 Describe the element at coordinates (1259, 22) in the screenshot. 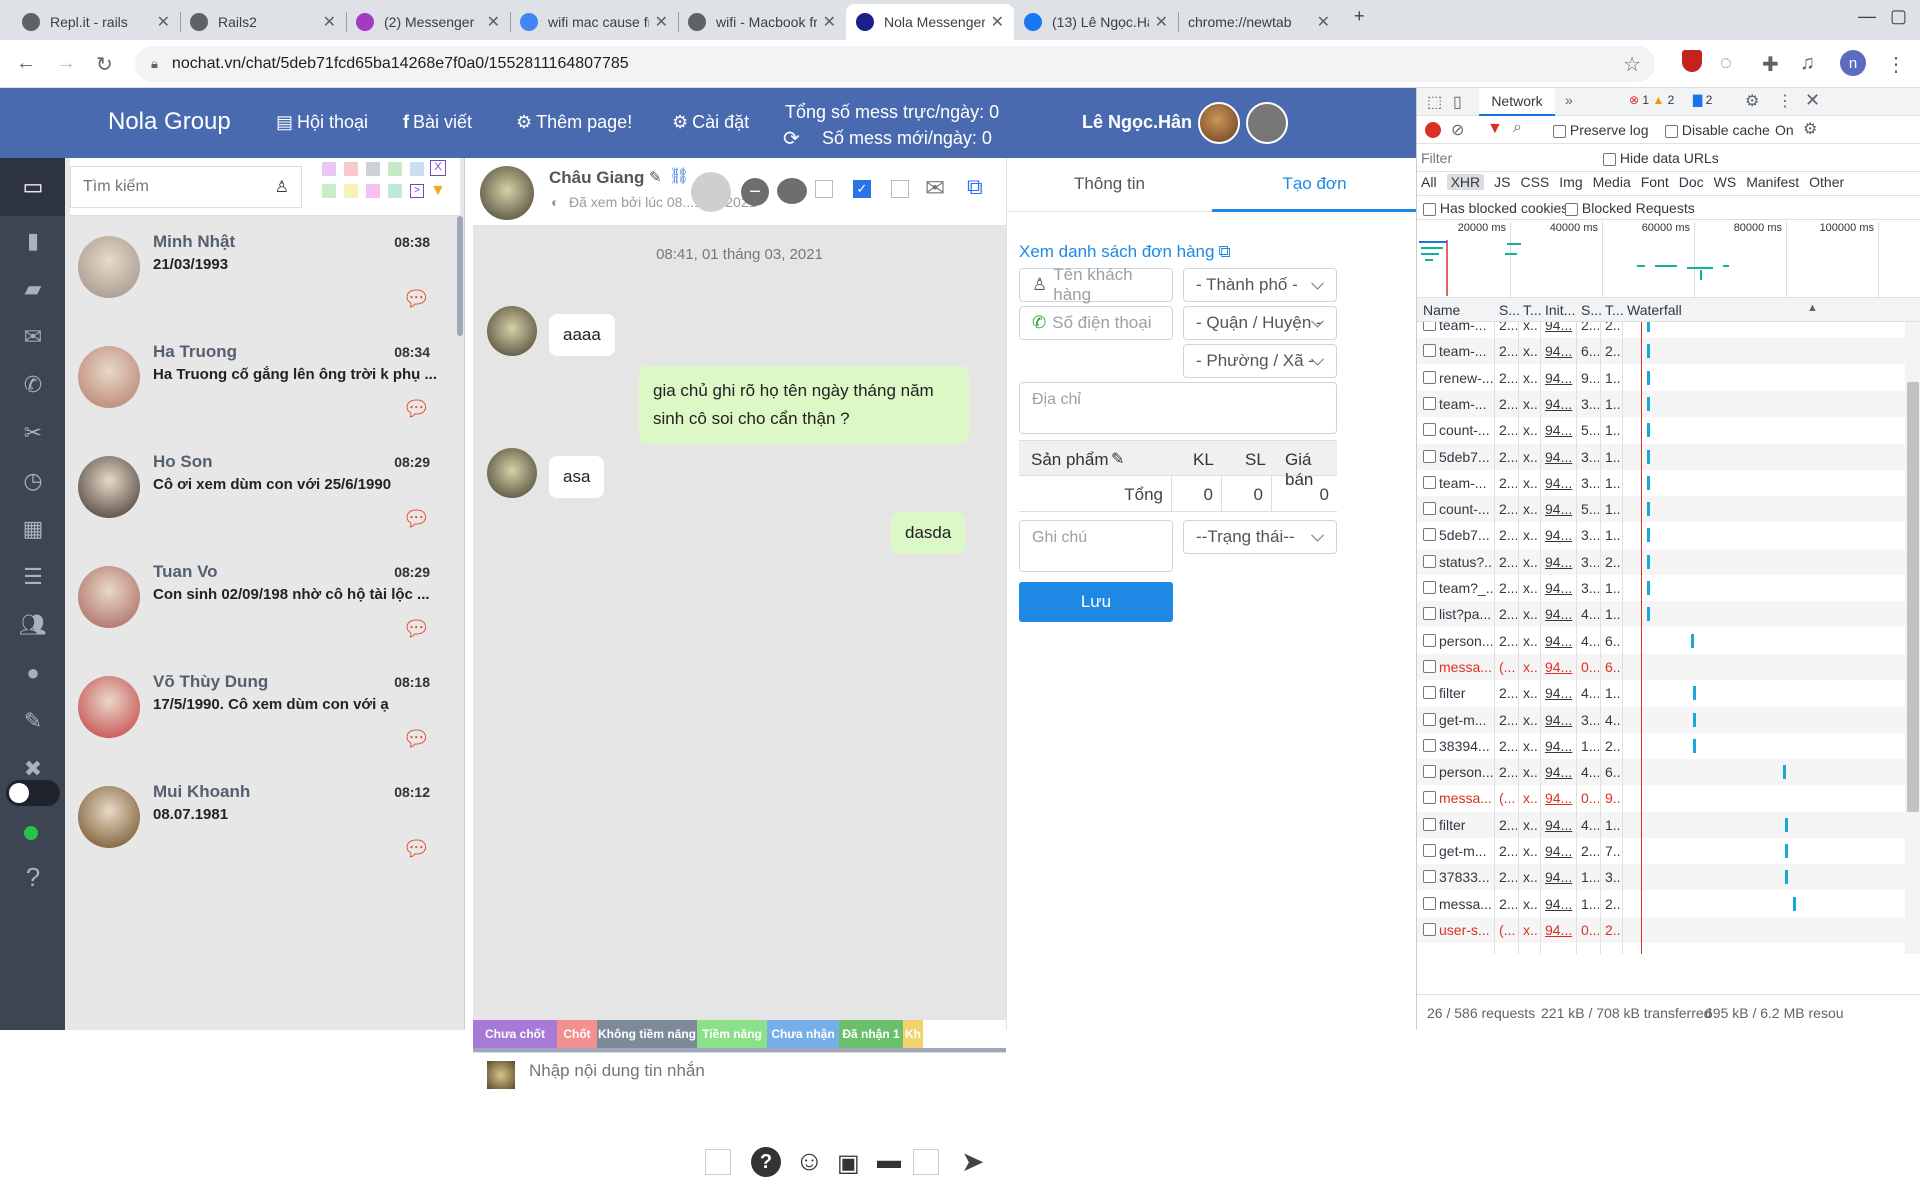

I see `browser-tab: chrome://newtab ✕` at that location.